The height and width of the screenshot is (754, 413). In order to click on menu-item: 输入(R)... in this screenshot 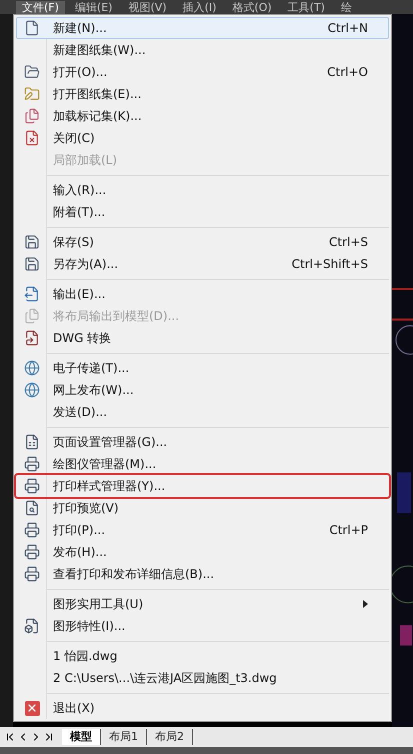, I will do `click(202, 190)`.